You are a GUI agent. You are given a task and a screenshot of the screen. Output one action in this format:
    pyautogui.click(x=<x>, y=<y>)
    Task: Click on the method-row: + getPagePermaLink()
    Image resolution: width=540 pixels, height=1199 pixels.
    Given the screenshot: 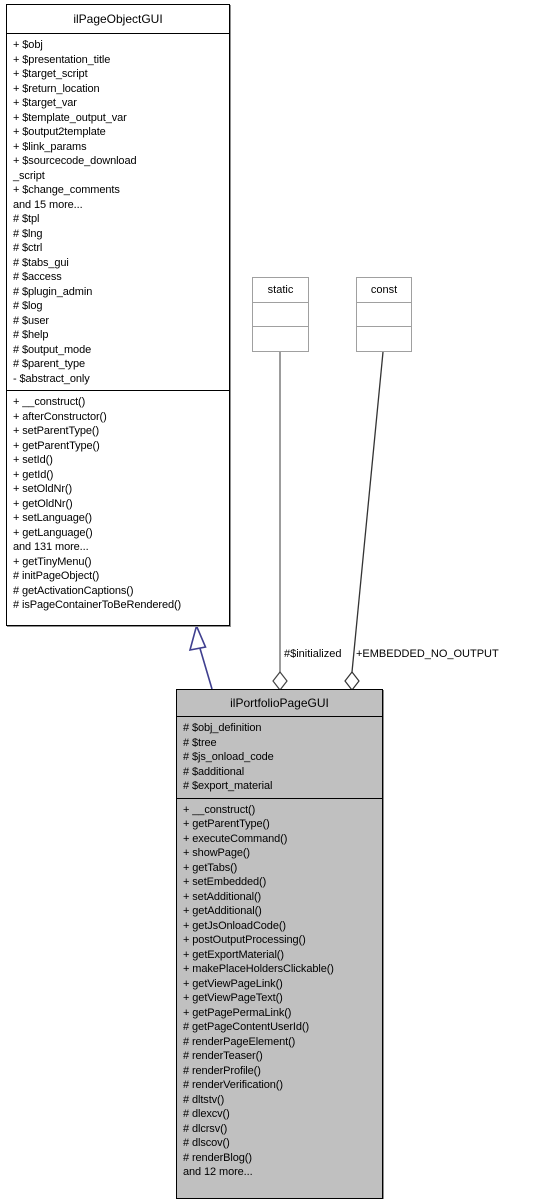 What is the action you would take?
    pyautogui.click(x=237, y=1012)
    